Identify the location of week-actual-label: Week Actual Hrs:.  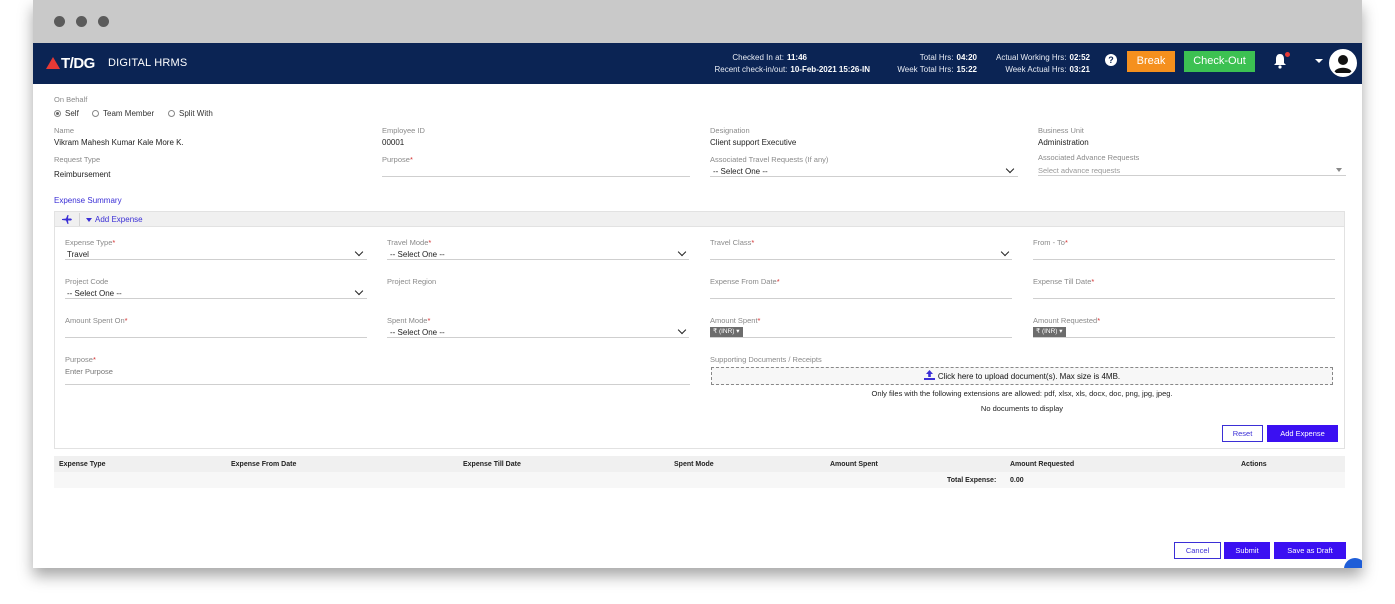
(1036, 69).